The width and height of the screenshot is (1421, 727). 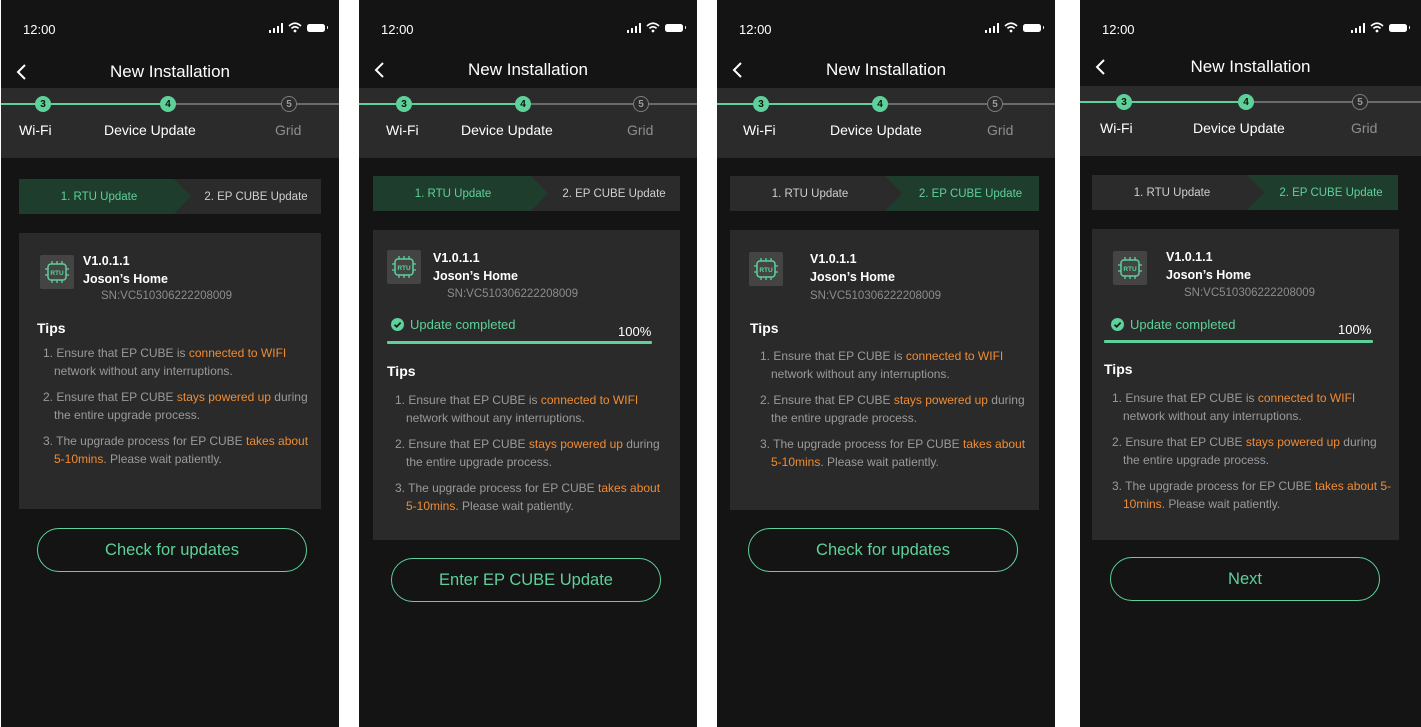 What do you see at coordinates (35, 130) in the screenshot?
I see `step-label-wifi: Wi-Fi` at bounding box center [35, 130].